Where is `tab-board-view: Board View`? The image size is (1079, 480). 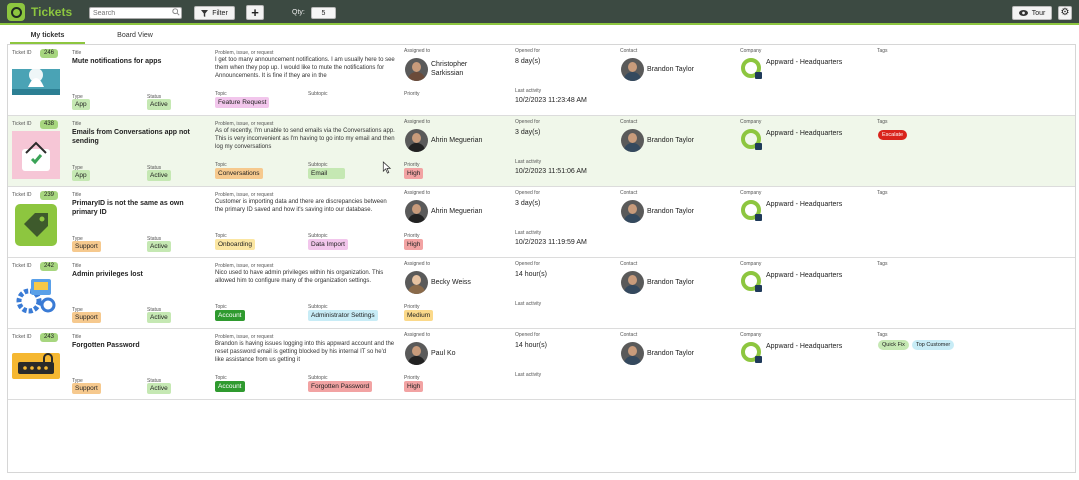 tab-board-view: Board View is located at coordinates (135, 37).